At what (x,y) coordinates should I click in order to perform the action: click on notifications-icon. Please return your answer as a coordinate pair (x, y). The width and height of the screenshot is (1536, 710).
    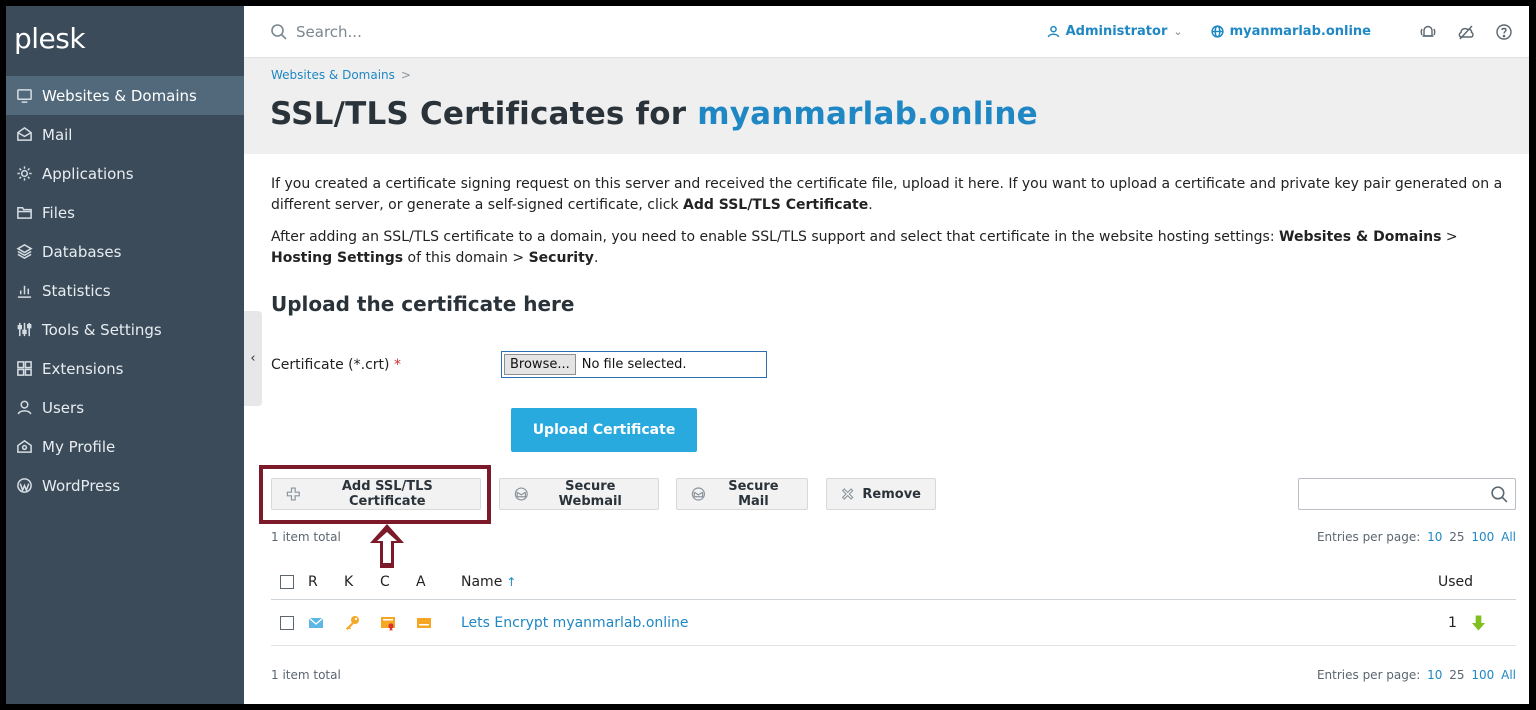
    Looking at the image, I should click on (1428, 32).